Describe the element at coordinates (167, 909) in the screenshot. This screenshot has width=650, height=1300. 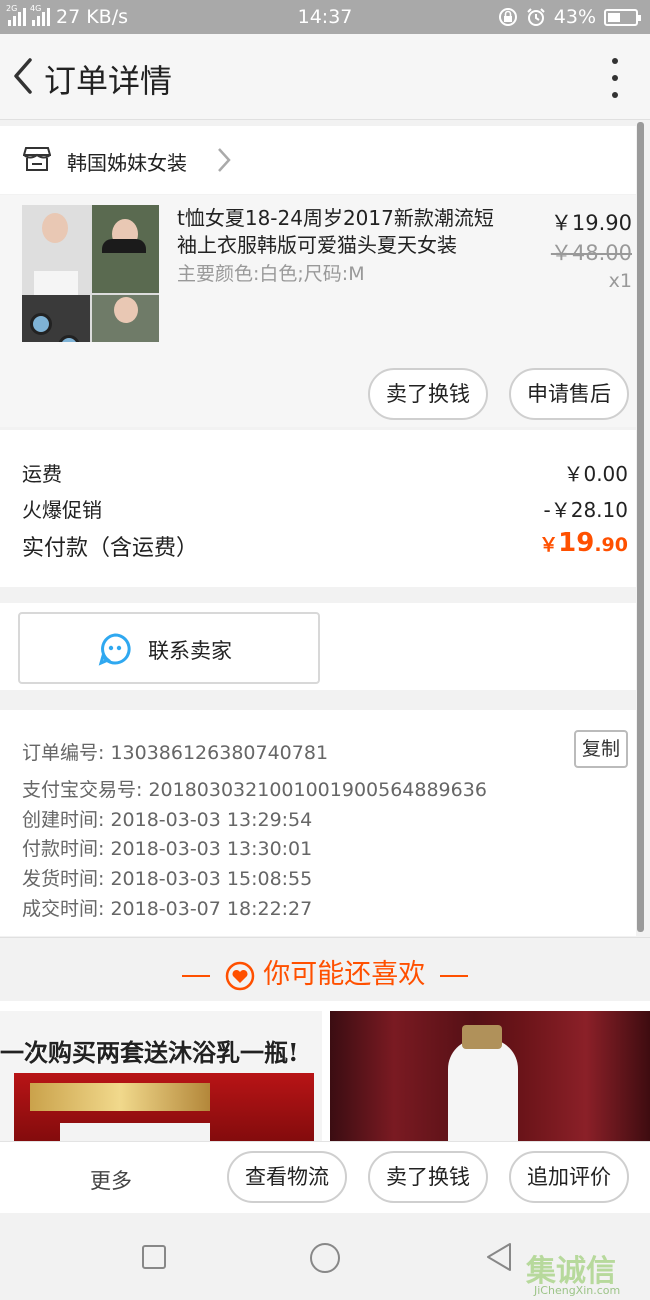
I see `completed-time: 成交时间: 2018-03-07 18:22:27` at that location.